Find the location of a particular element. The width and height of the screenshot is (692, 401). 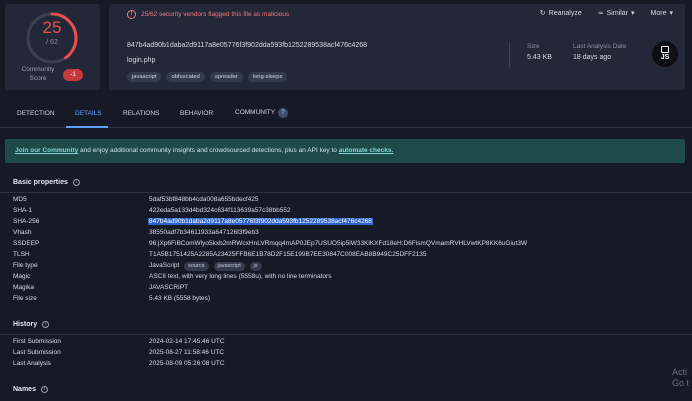

property-label: Magika is located at coordinates (23, 287).